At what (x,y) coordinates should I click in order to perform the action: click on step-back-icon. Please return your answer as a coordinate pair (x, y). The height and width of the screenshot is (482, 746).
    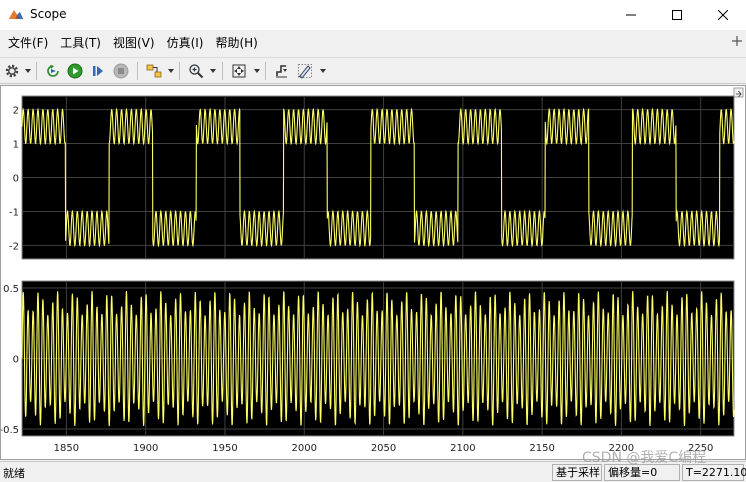
    Looking at the image, I should click on (53, 71).